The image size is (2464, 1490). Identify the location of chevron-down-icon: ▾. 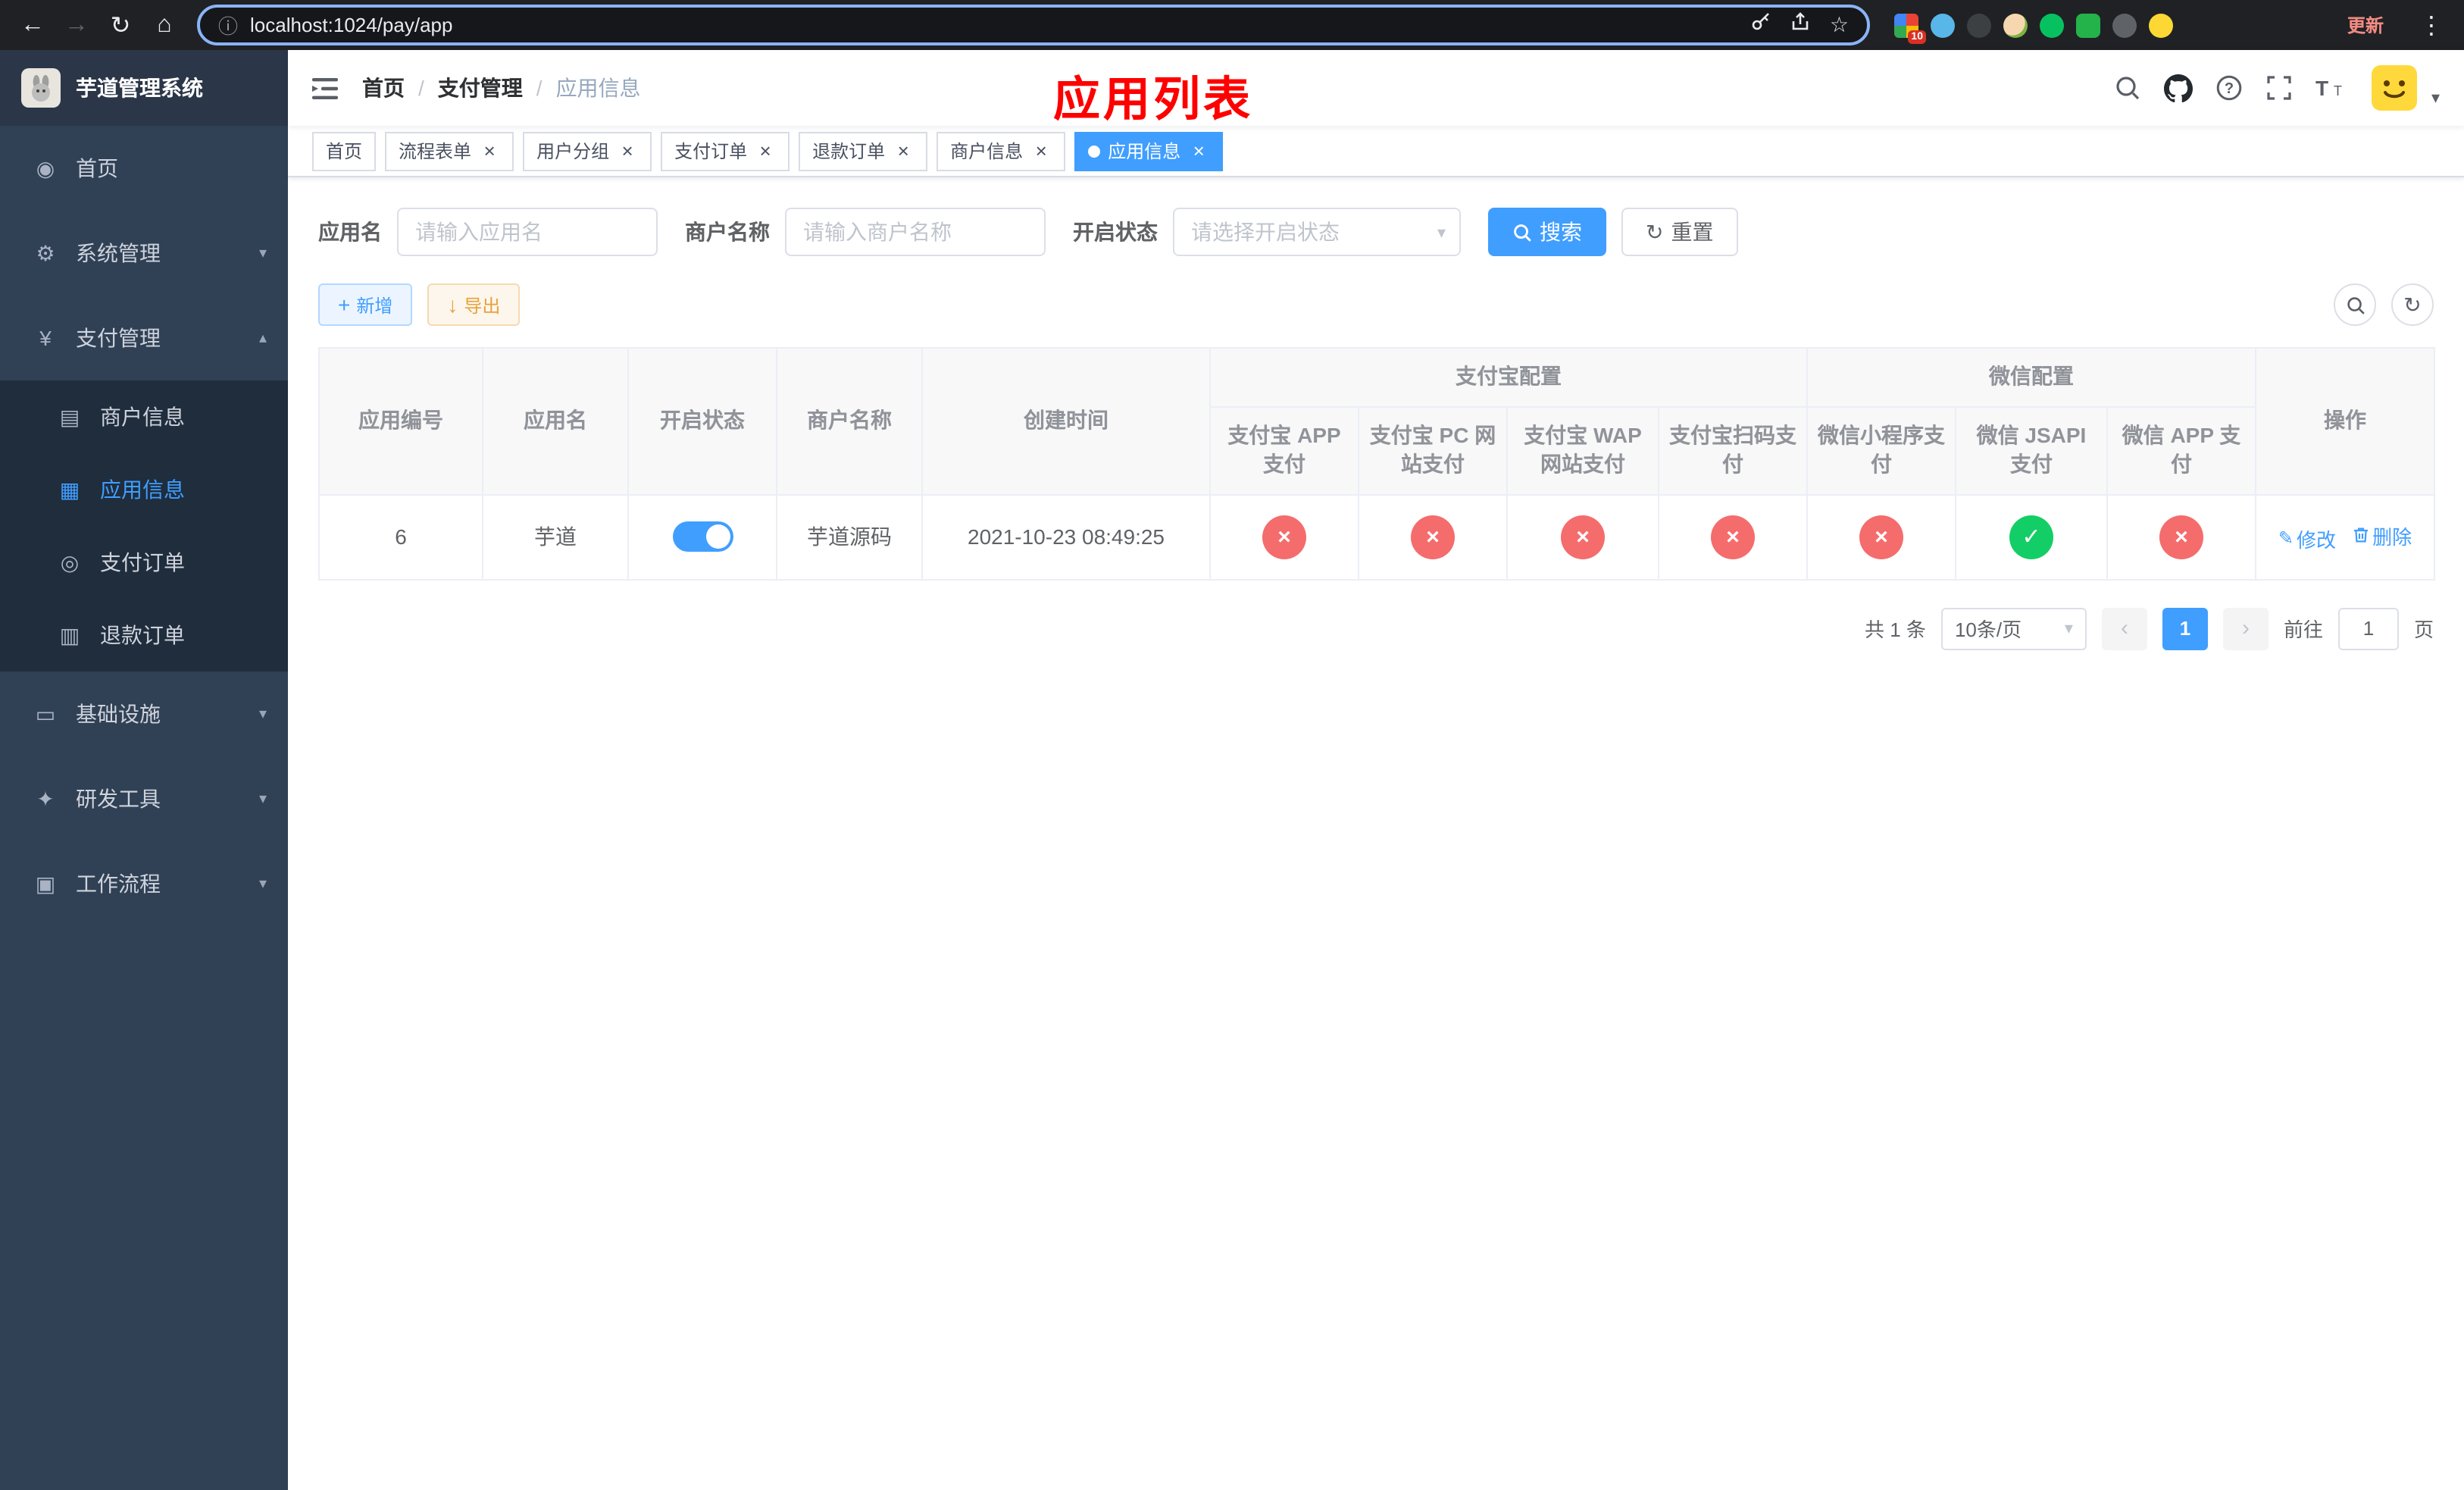
(262, 883).